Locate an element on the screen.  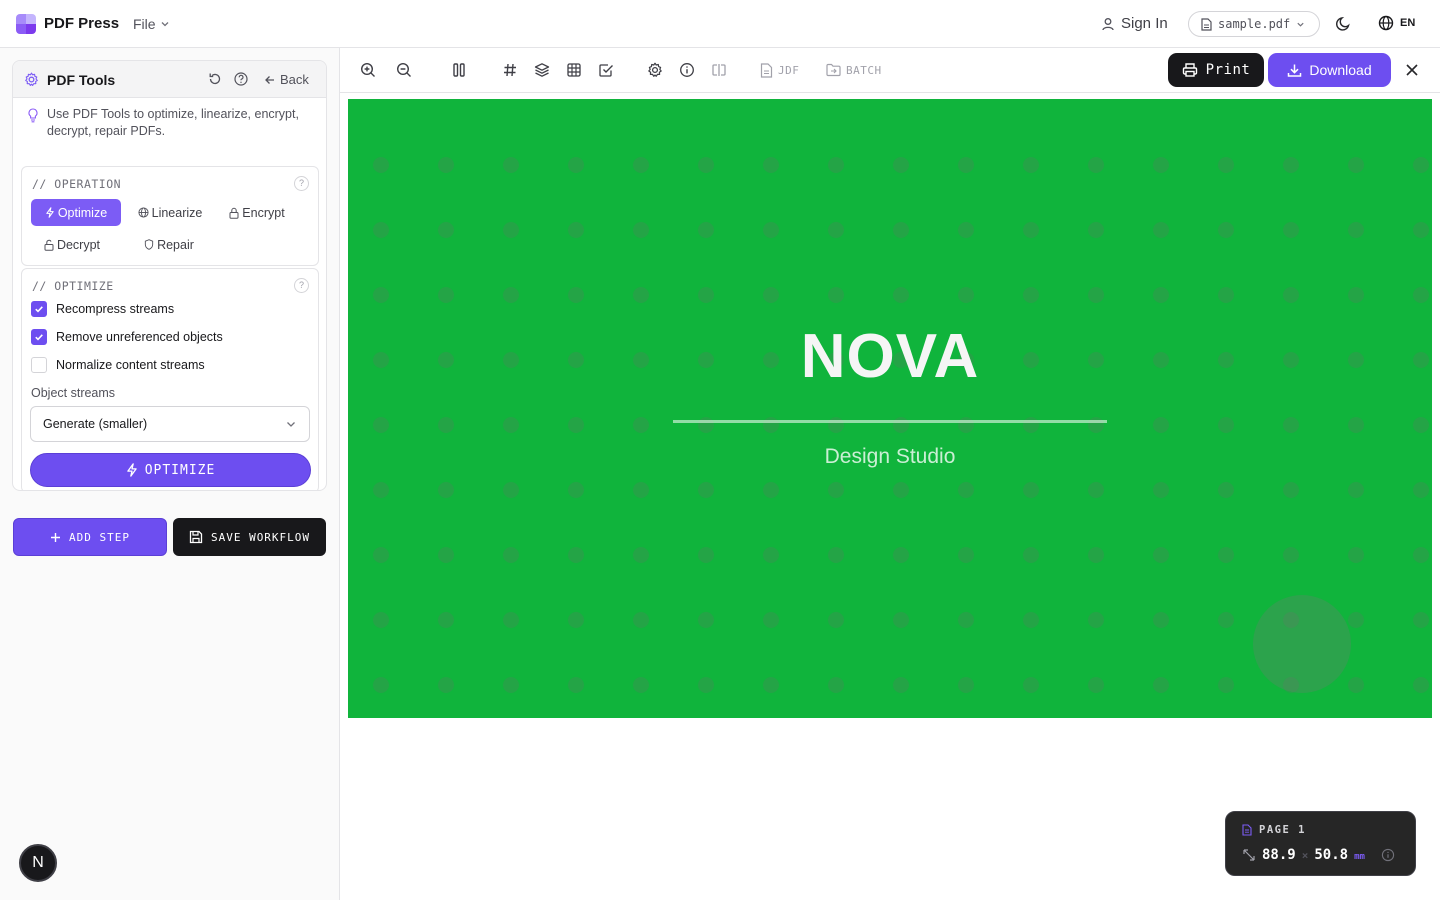
columns-button is located at coordinates (459, 70).